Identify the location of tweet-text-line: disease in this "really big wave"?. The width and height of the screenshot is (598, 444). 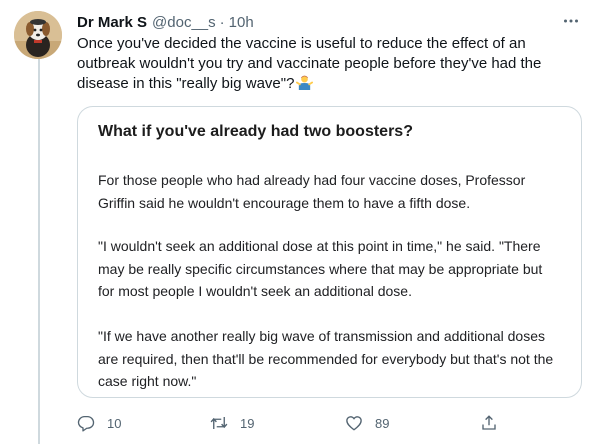
(186, 83).